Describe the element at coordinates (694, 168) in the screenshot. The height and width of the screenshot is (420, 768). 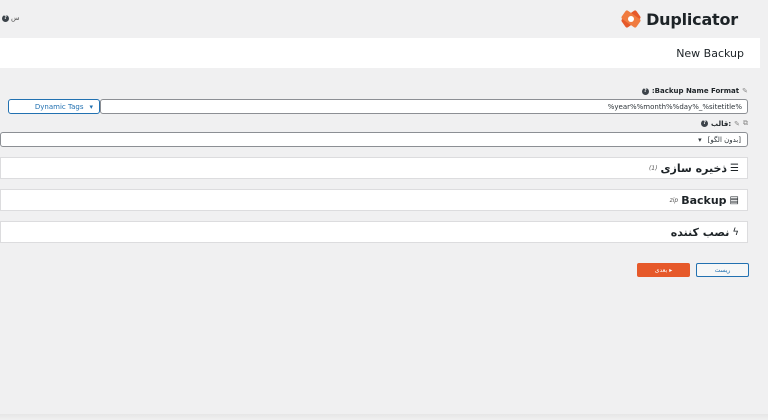
I see `storage-title: ذخیره سازی` at that location.